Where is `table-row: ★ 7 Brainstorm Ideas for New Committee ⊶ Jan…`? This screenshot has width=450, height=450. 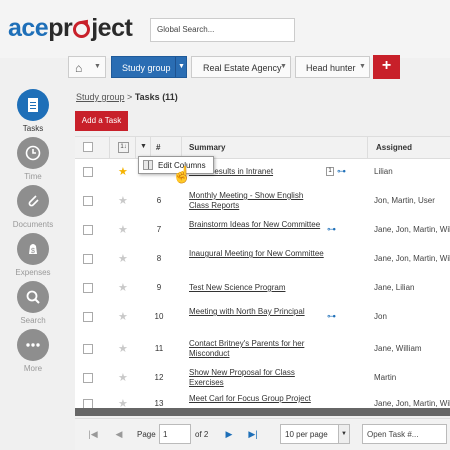 table-row: ★ 7 Brainstorm Ideas for New Committee ⊶ Jan… is located at coordinates (262, 230).